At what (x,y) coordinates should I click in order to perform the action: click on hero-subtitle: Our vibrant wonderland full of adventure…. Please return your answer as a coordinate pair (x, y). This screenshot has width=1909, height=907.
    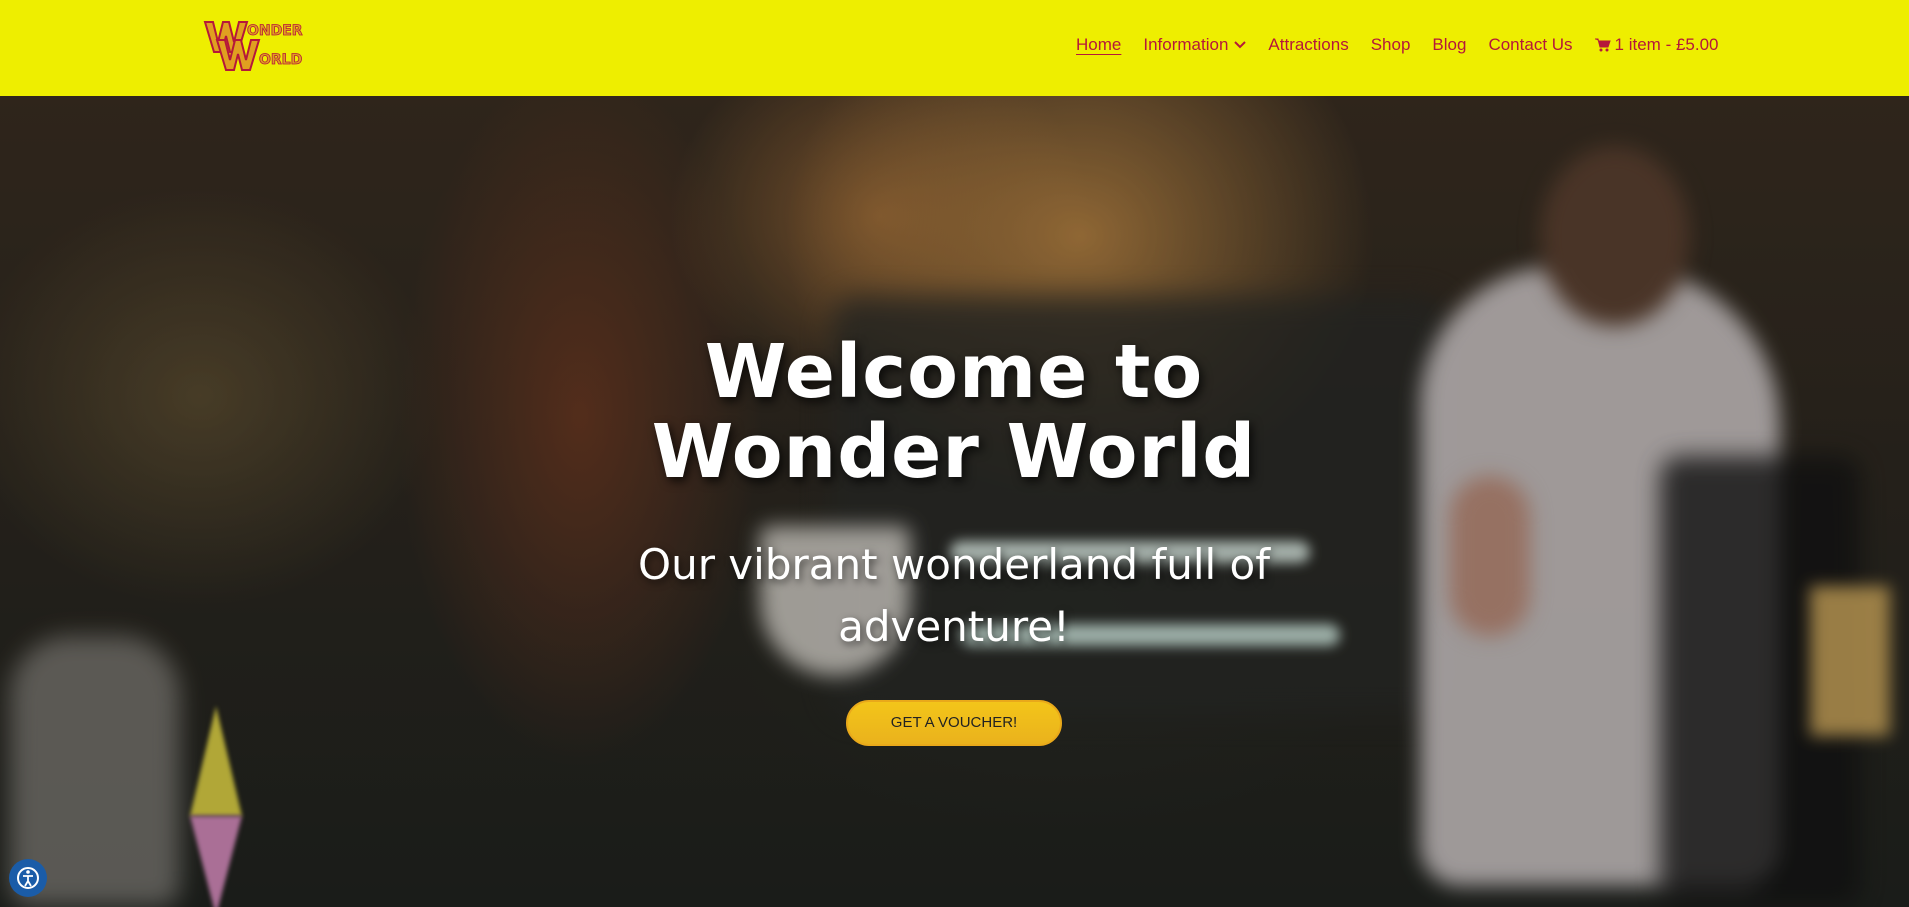
    Looking at the image, I should click on (954, 595).